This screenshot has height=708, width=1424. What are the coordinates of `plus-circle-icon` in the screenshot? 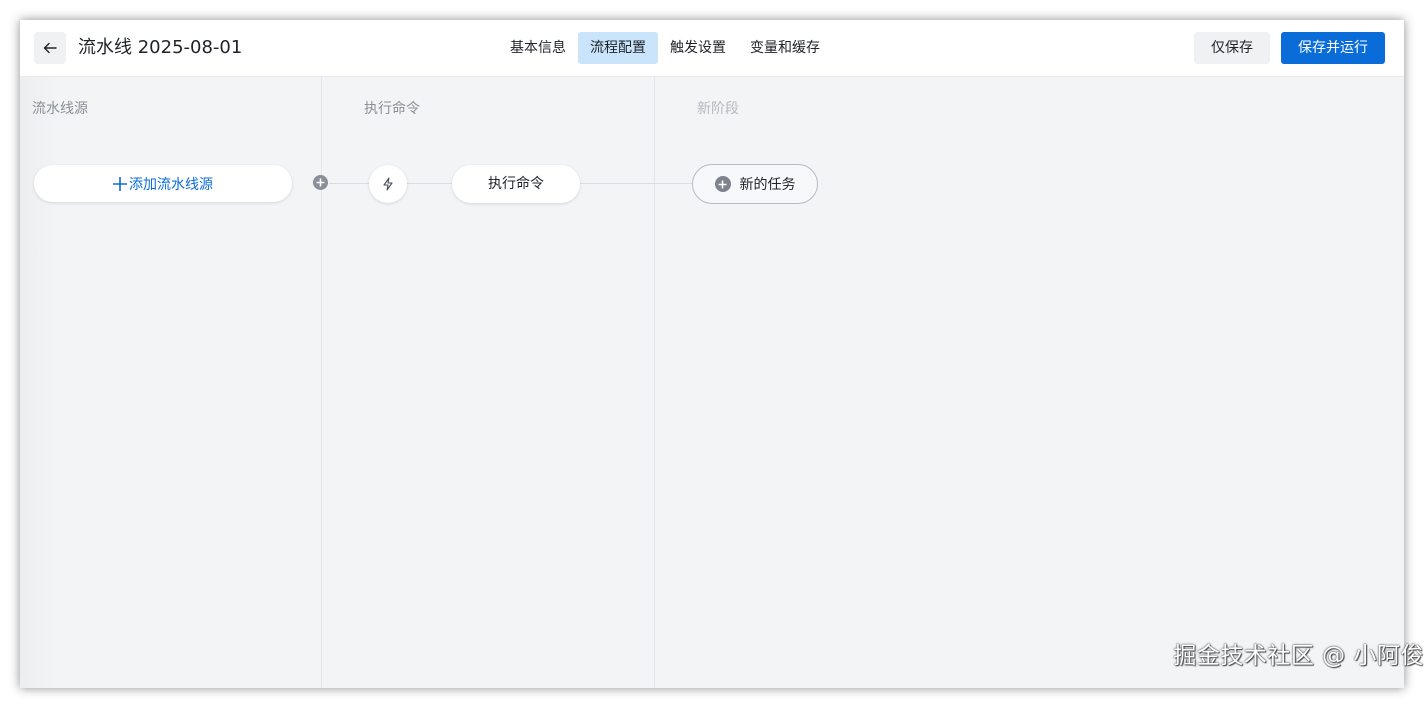 It's located at (722, 184).